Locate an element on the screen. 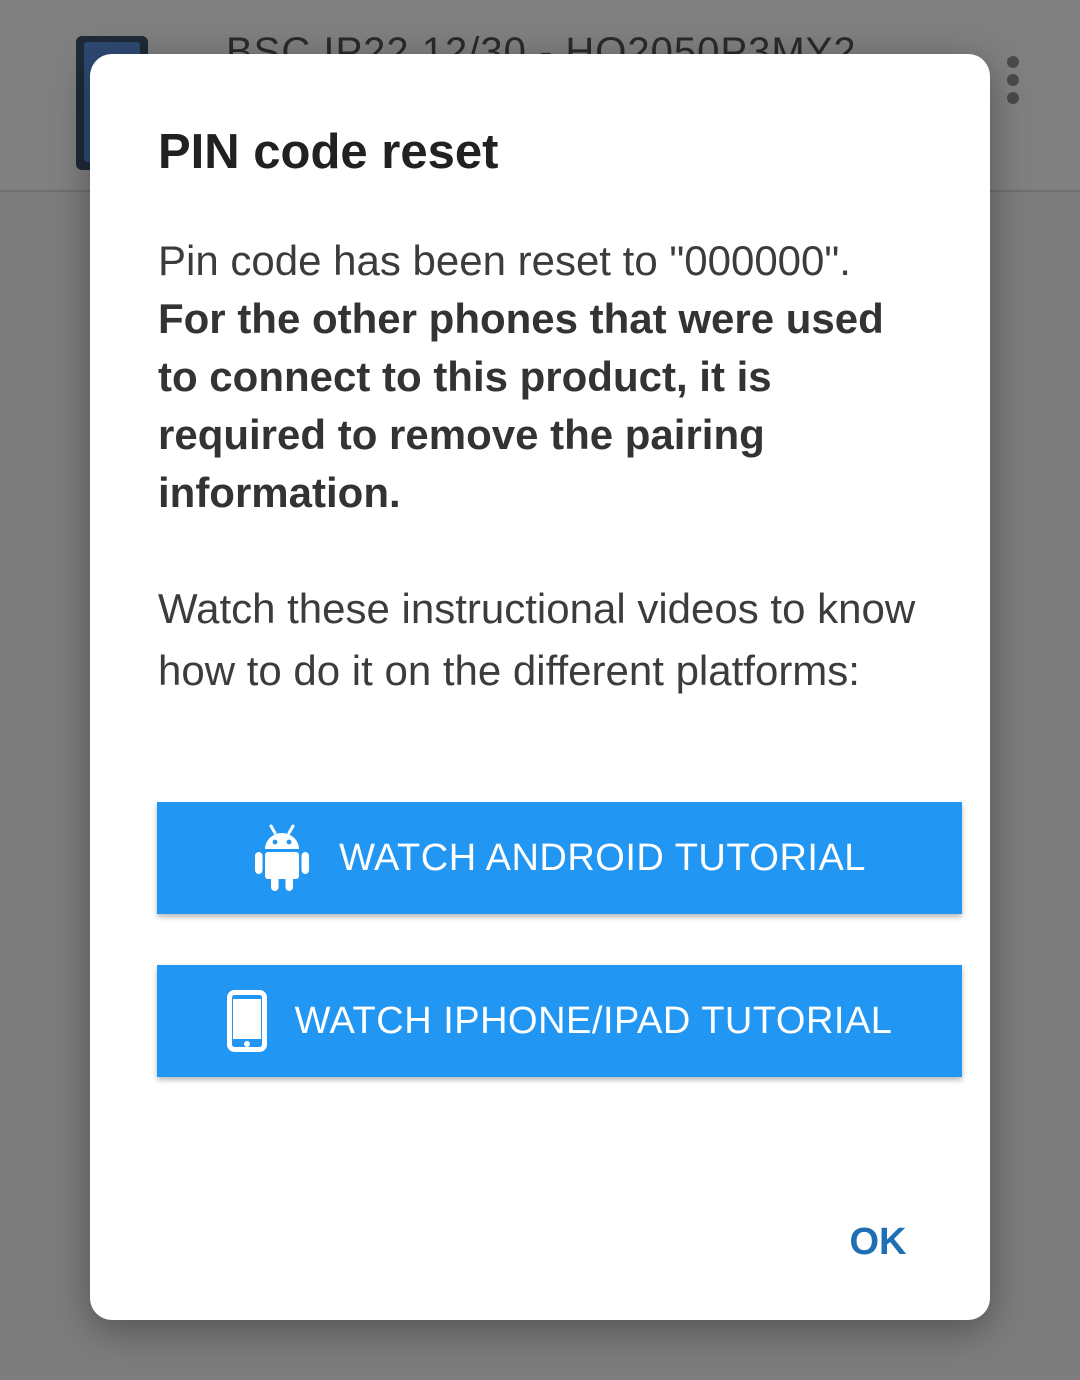  watch-android-tutorial-button: WATCH ANDROID TUTORIAL is located at coordinates (559, 858).